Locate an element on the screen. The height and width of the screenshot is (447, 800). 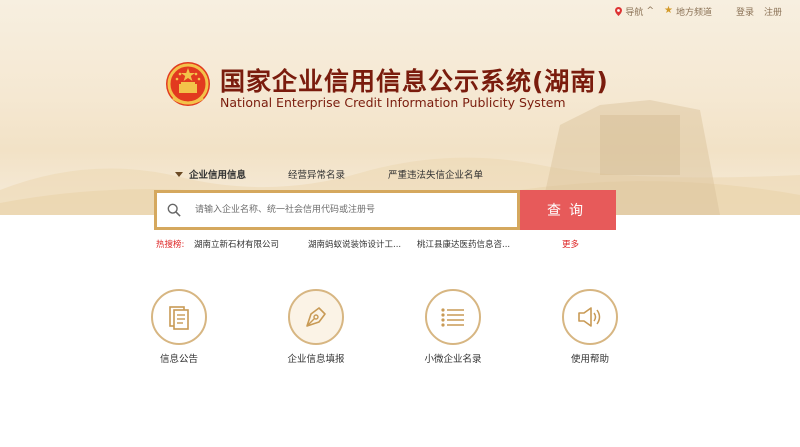
nav-menu: 导航 ^ is located at coordinates (634, 11).